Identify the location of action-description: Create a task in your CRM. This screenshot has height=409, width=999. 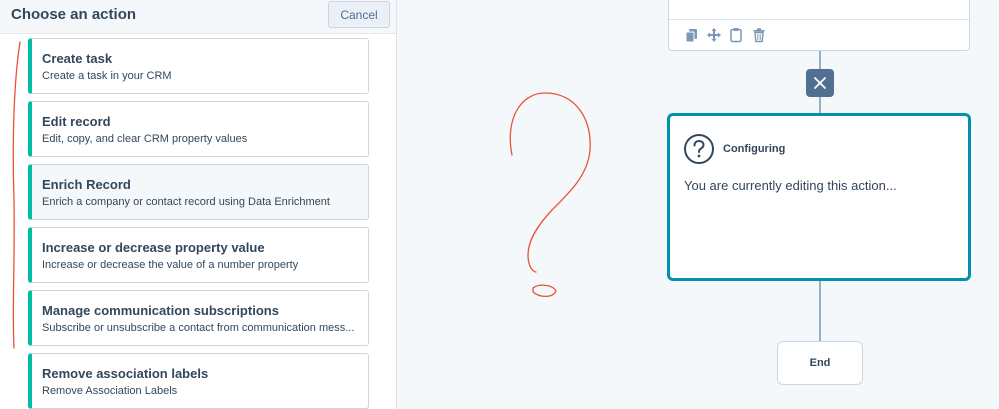
(107, 76).